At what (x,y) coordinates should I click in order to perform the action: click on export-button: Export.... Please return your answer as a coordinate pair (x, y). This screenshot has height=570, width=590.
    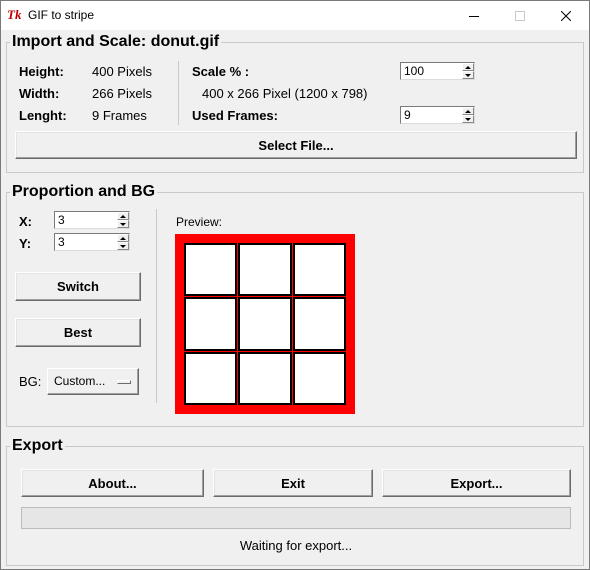
    Looking at the image, I should click on (476, 483).